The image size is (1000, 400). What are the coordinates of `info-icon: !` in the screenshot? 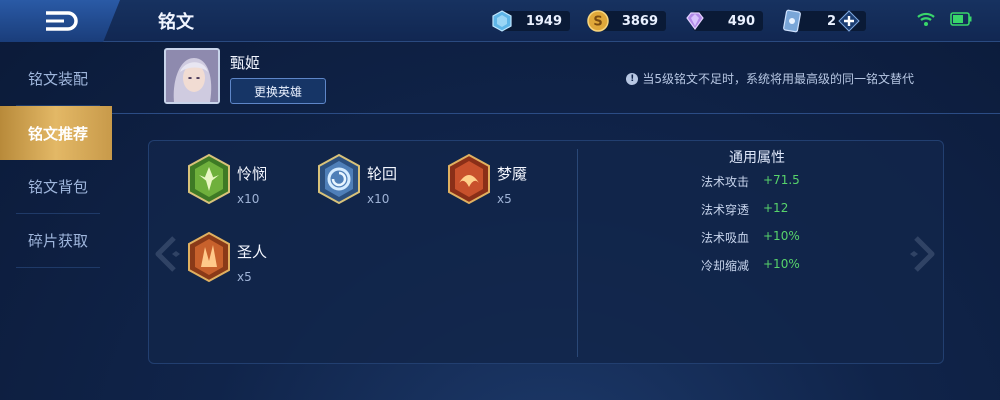 It's located at (632, 78).